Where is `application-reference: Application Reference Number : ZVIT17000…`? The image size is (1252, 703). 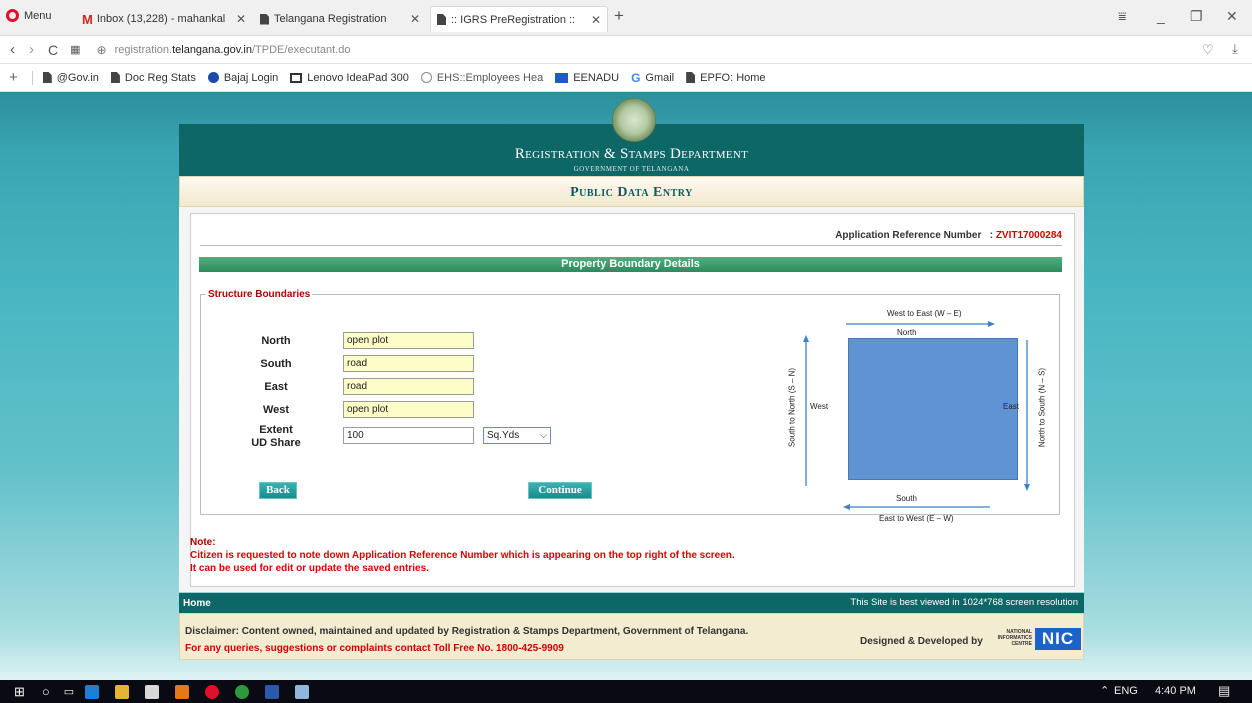
application-reference: Application Reference Number : ZVIT17000… is located at coordinates (631, 237).